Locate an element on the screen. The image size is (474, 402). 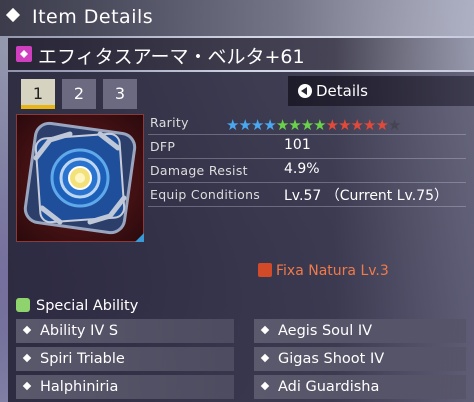
ability-slot: Ability IV S is located at coordinates (125, 331).